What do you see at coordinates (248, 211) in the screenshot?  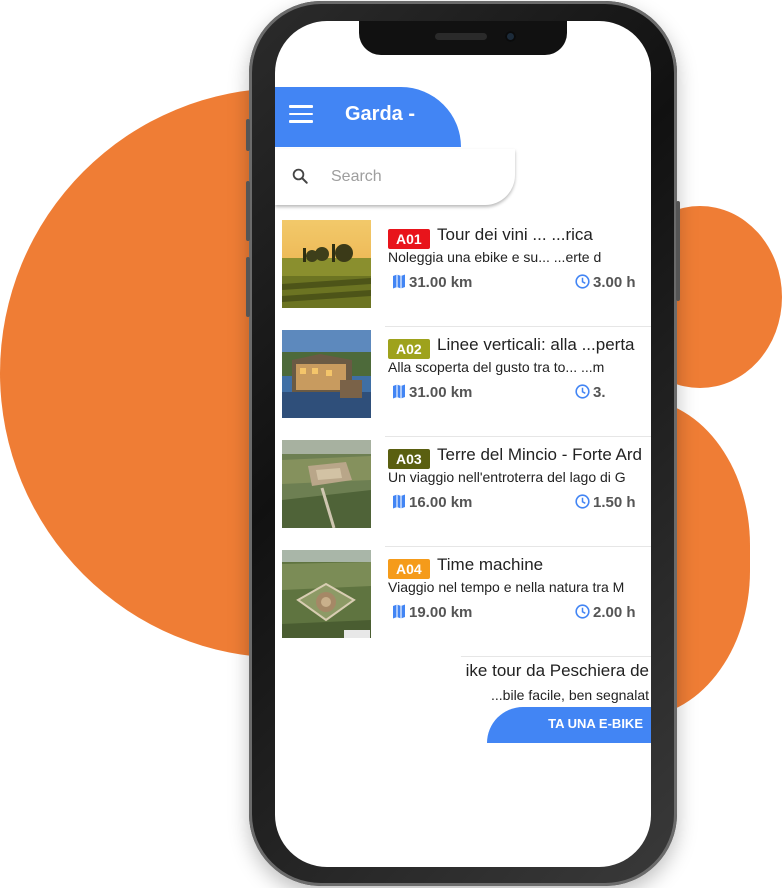 I see `volume-up-button` at bounding box center [248, 211].